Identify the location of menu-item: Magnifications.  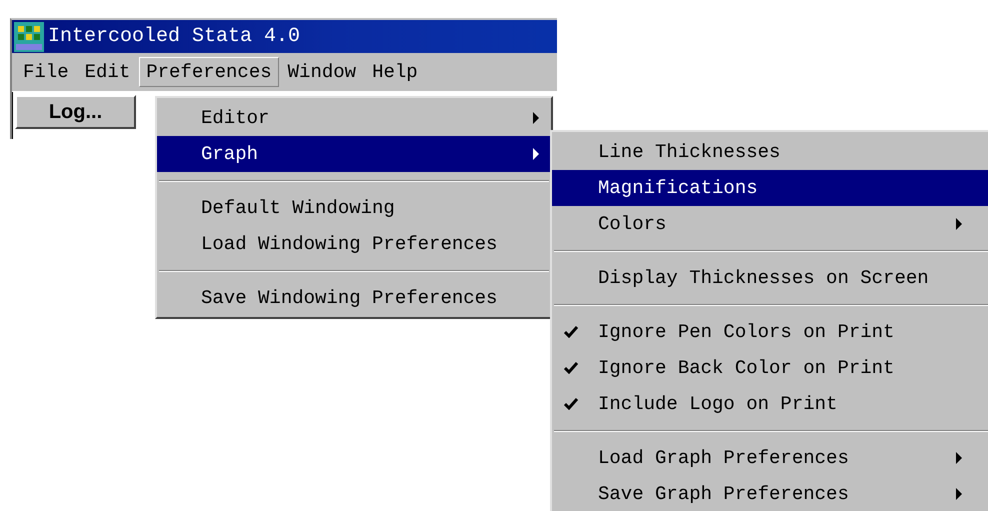
(770, 188).